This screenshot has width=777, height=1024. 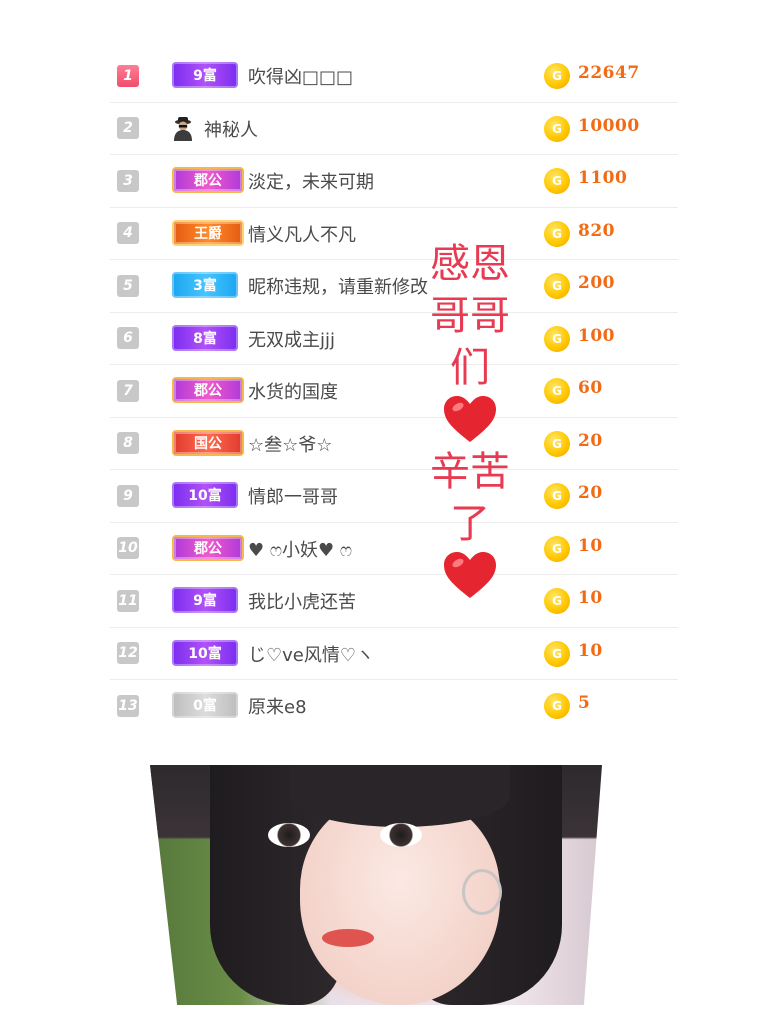 What do you see at coordinates (128, 443) in the screenshot?
I see `rank-number: 8` at bounding box center [128, 443].